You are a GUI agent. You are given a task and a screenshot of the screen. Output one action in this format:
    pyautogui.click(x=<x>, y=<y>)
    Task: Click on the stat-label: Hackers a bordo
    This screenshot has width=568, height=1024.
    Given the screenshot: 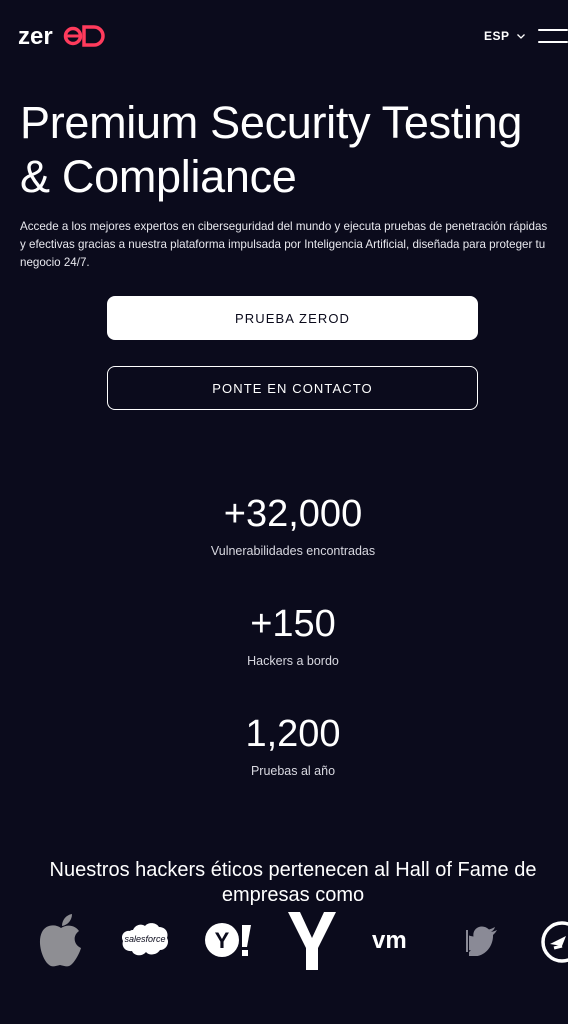 What is the action you would take?
    pyautogui.click(x=293, y=661)
    